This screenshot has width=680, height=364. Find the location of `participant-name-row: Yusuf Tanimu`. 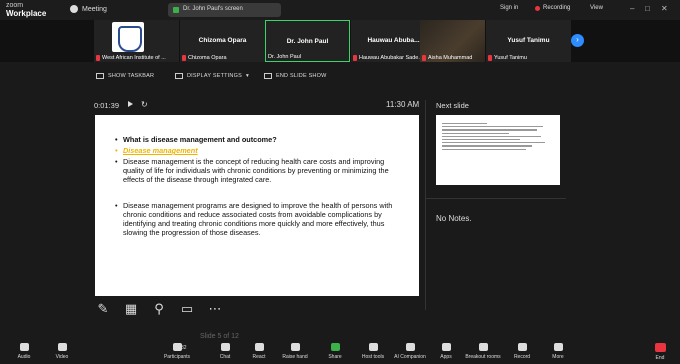

participant-name-row: Yusuf Tanimu is located at coordinates (529, 58).